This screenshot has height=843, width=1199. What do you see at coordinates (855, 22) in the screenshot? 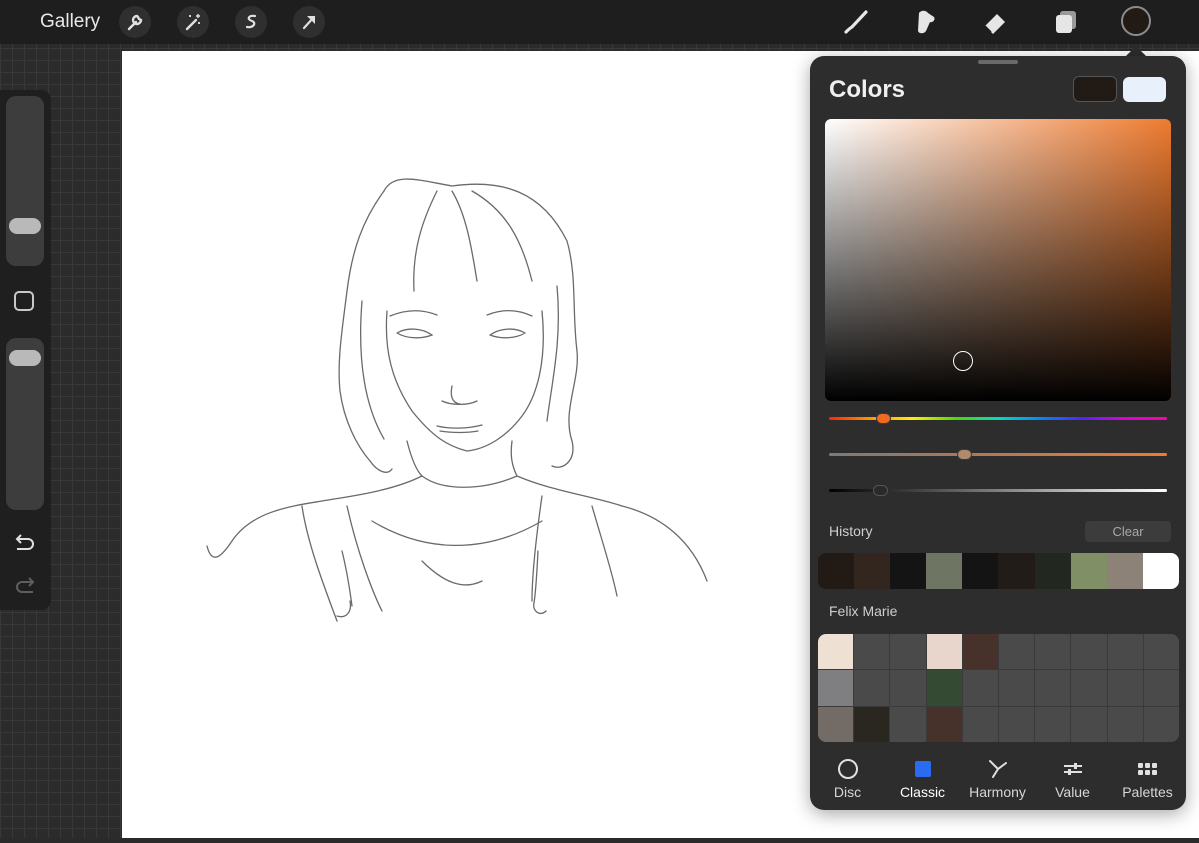
I see `brush-icon` at bounding box center [855, 22].